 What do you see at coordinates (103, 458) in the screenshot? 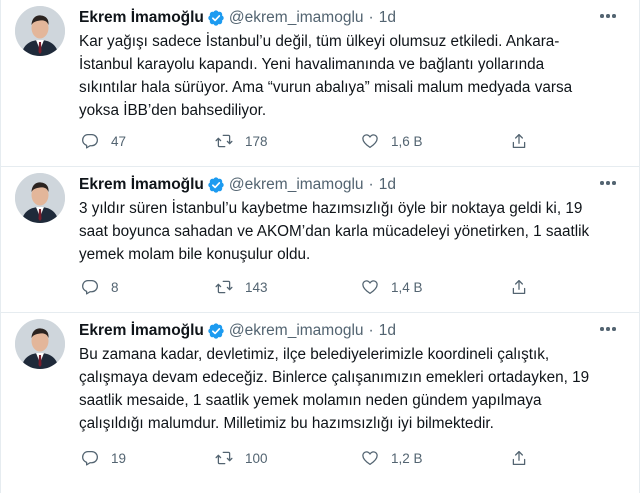
I see `reply-button: 19` at bounding box center [103, 458].